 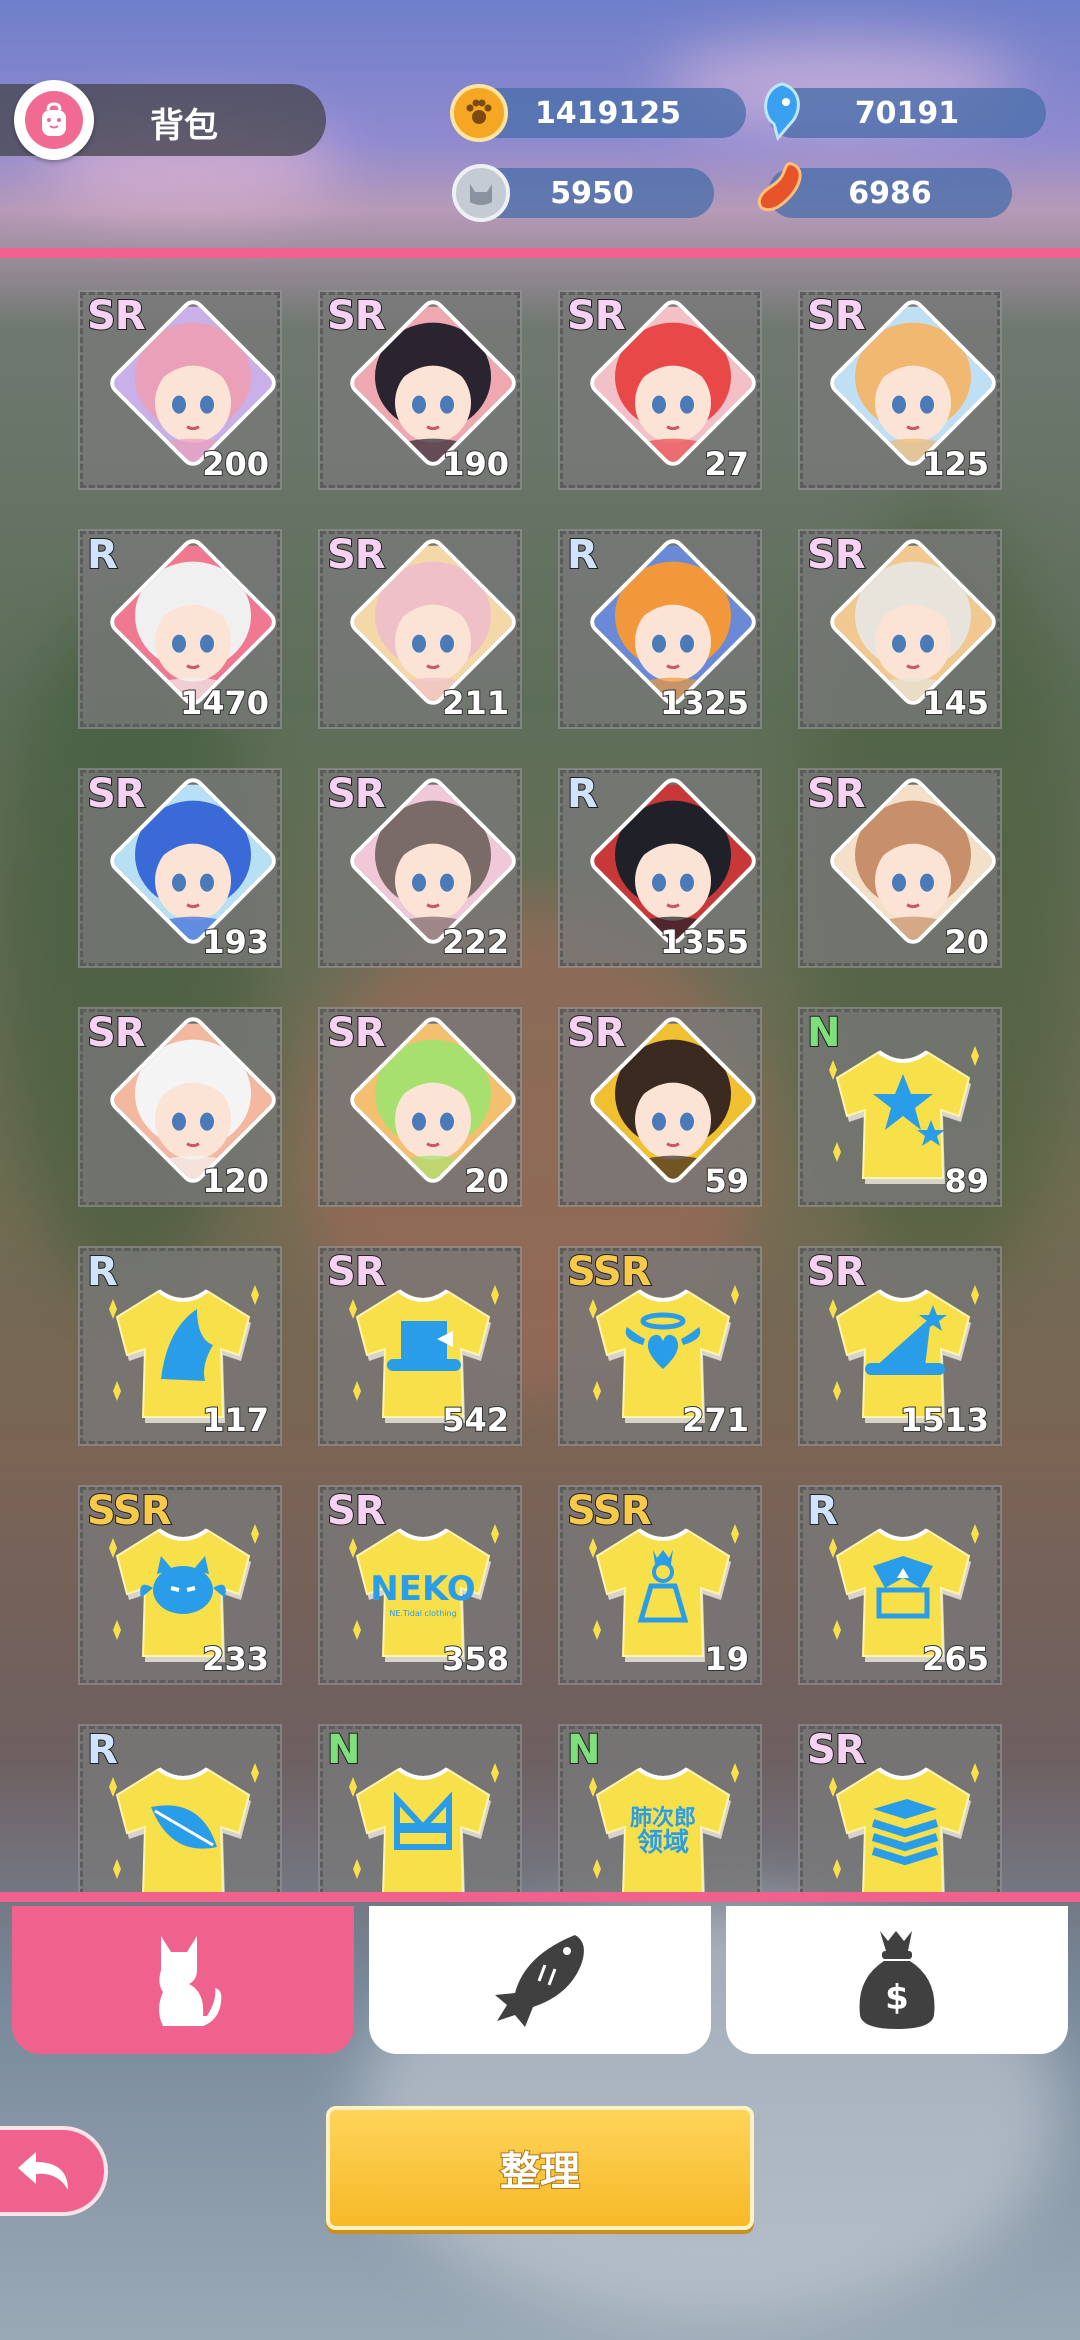 What do you see at coordinates (479, 113) in the screenshot?
I see `paw-coin-icon` at bounding box center [479, 113].